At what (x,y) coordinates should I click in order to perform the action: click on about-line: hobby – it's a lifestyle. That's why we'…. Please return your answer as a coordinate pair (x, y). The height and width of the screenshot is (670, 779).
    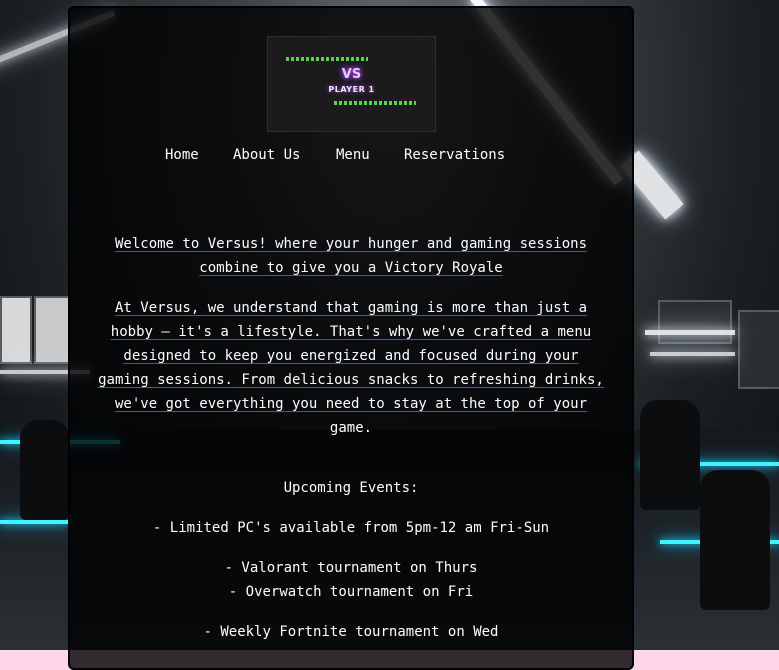
    Looking at the image, I should click on (351, 332).